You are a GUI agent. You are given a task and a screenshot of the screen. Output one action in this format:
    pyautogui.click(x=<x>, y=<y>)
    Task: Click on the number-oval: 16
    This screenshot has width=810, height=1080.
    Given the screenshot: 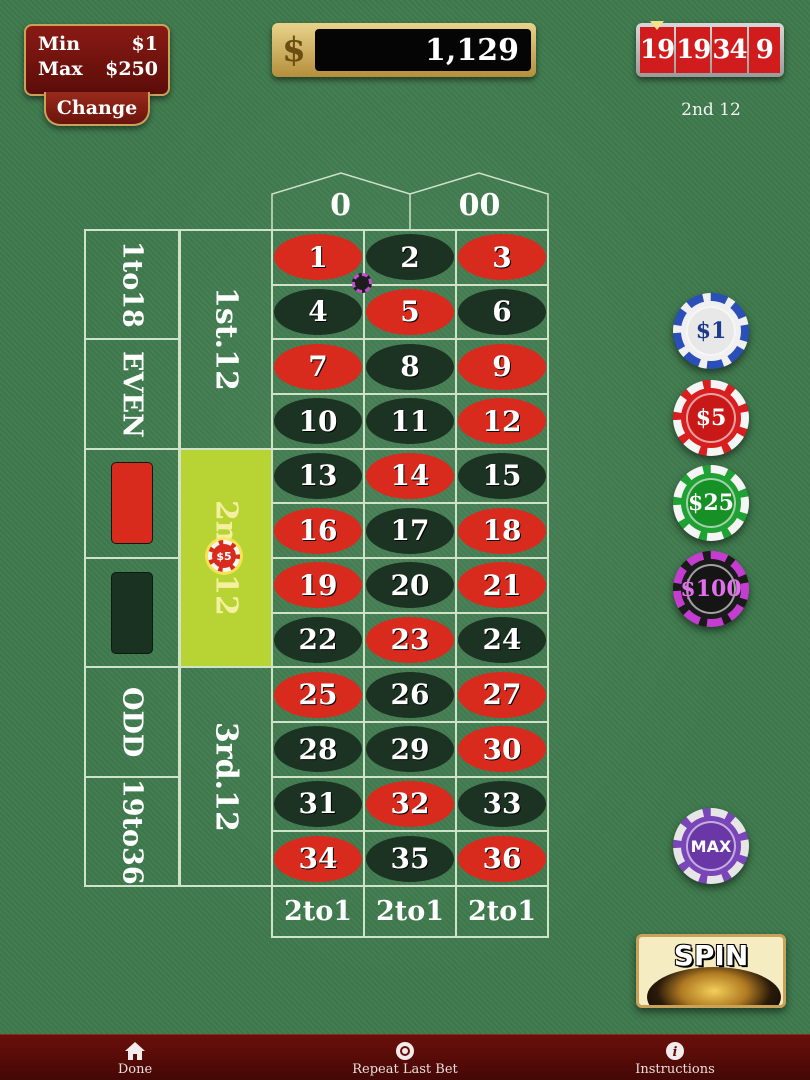 What is the action you would take?
    pyautogui.click(x=318, y=530)
    